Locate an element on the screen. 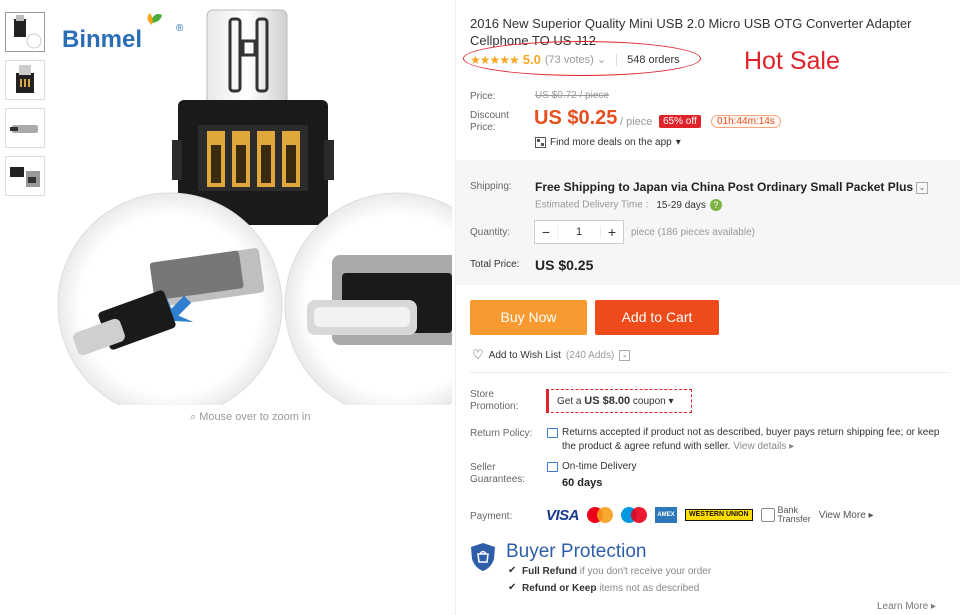 This screenshot has width=960, height=615. total-label: Total Price: is located at coordinates (495, 264).